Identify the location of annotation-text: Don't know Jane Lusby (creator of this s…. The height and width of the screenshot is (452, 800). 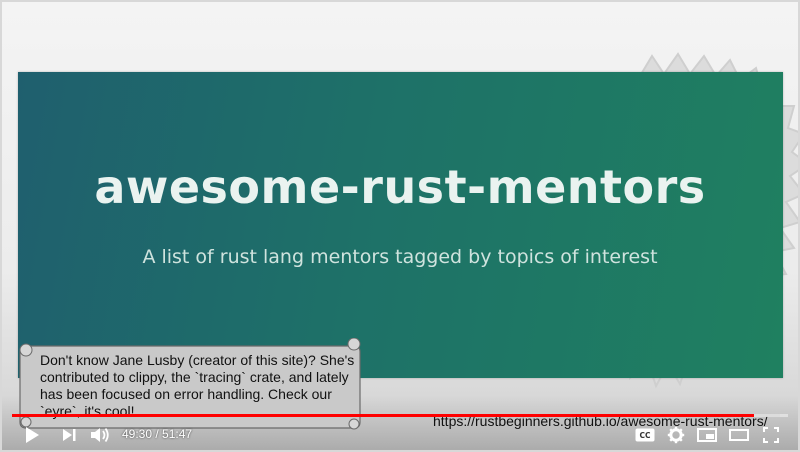
(197, 385).